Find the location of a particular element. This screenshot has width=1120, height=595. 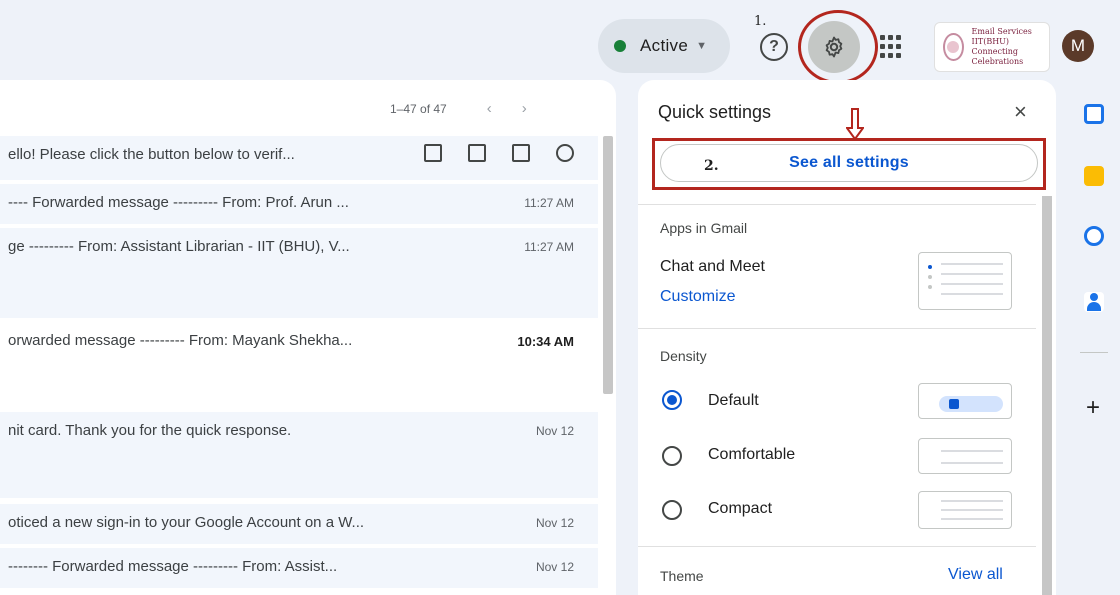

pagination: 1–47 of 47 ‹ › is located at coordinates (458, 108).